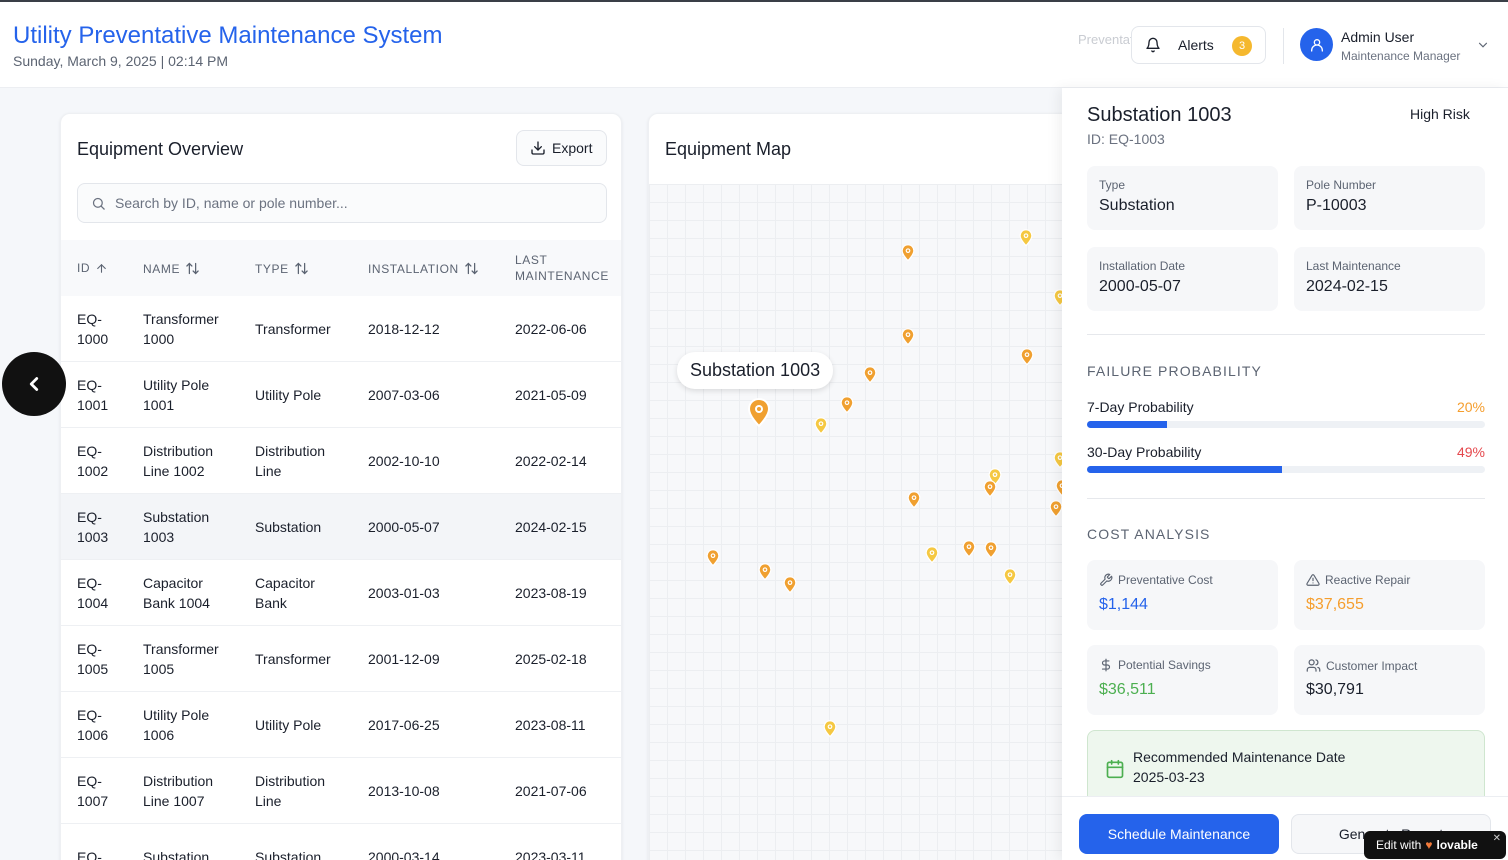 The width and height of the screenshot is (1508, 860). What do you see at coordinates (1159, 115) in the screenshot?
I see `detail-title: Substation 1003` at bounding box center [1159, 115].